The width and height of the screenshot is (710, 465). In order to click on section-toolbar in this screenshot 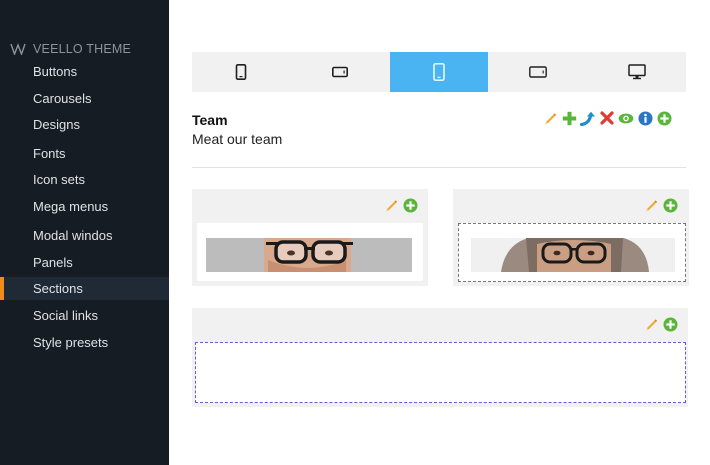, I will do `click(607, 118)`.